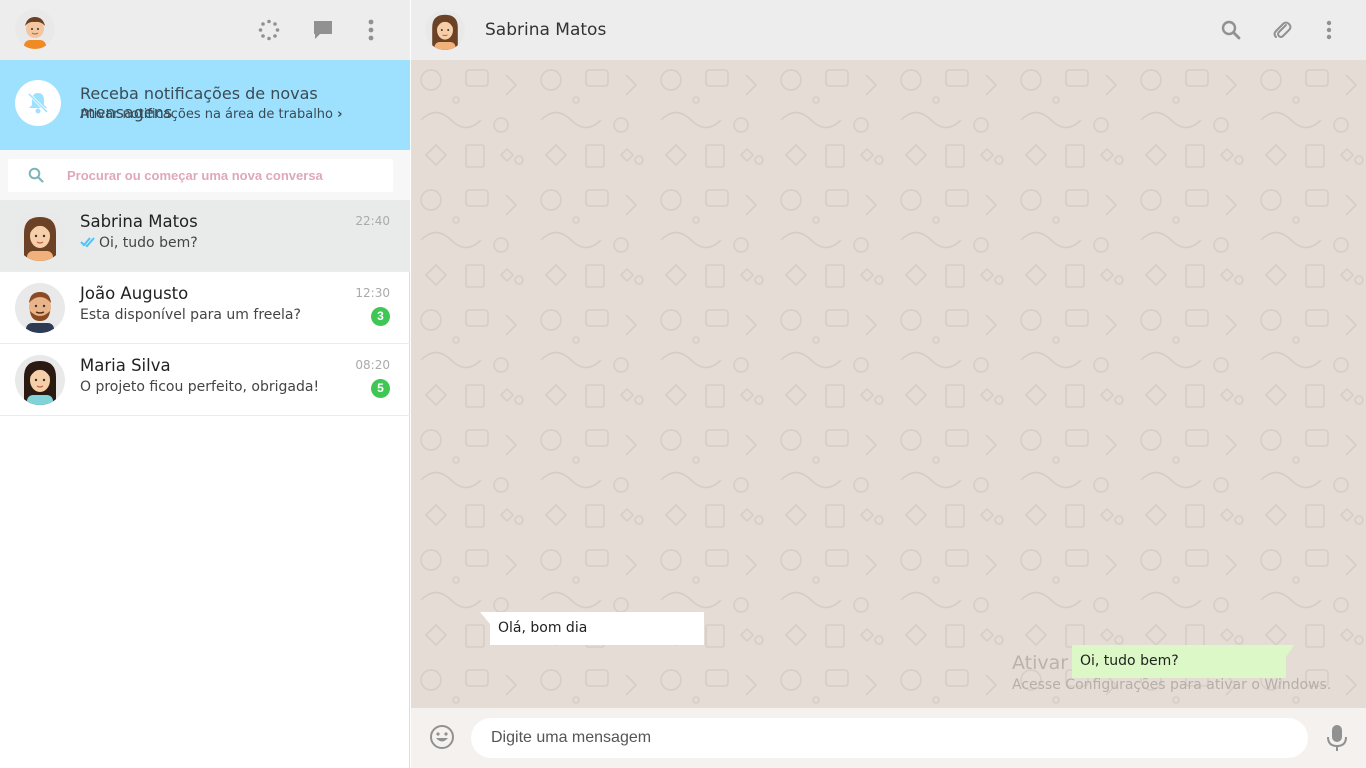 The width and height of the screenshot is (1366, 768). I want to click on unread-count-badge: 5, so click(380, 388).